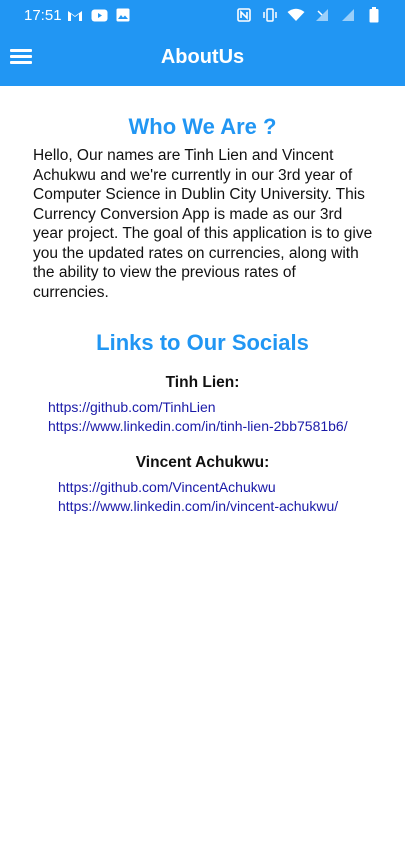 This screenshot has height=848, width=405. Describe the element at coordinates (270, 15) in the screenshot. I see `vibrate-icon` at that location.